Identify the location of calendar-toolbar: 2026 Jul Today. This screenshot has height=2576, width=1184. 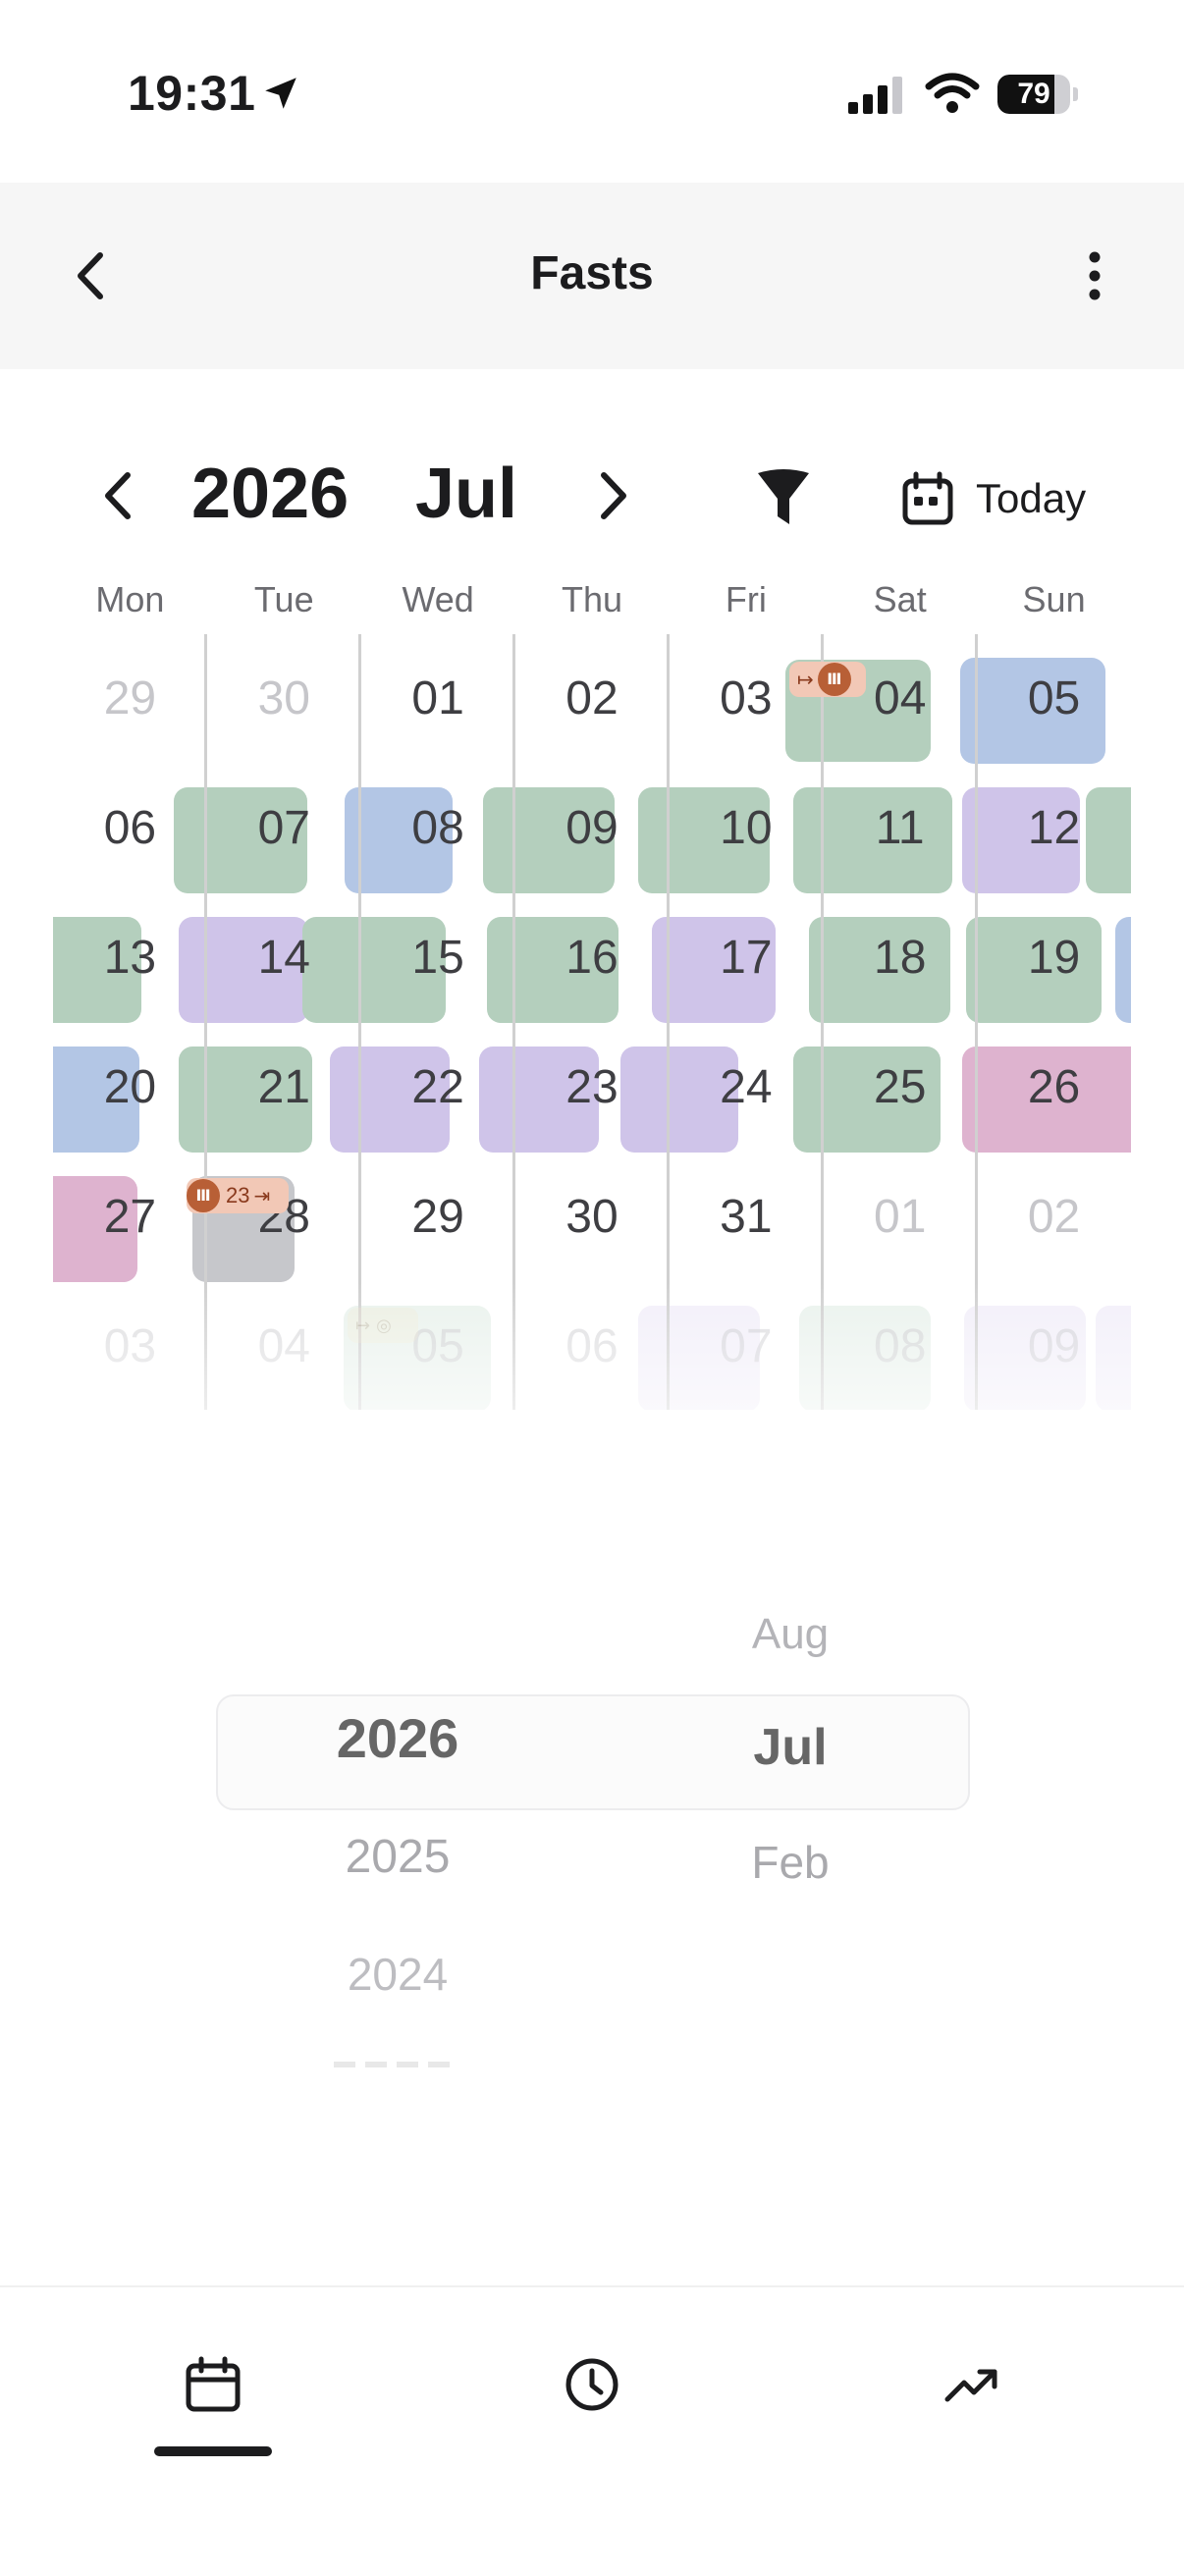
(592, 496).